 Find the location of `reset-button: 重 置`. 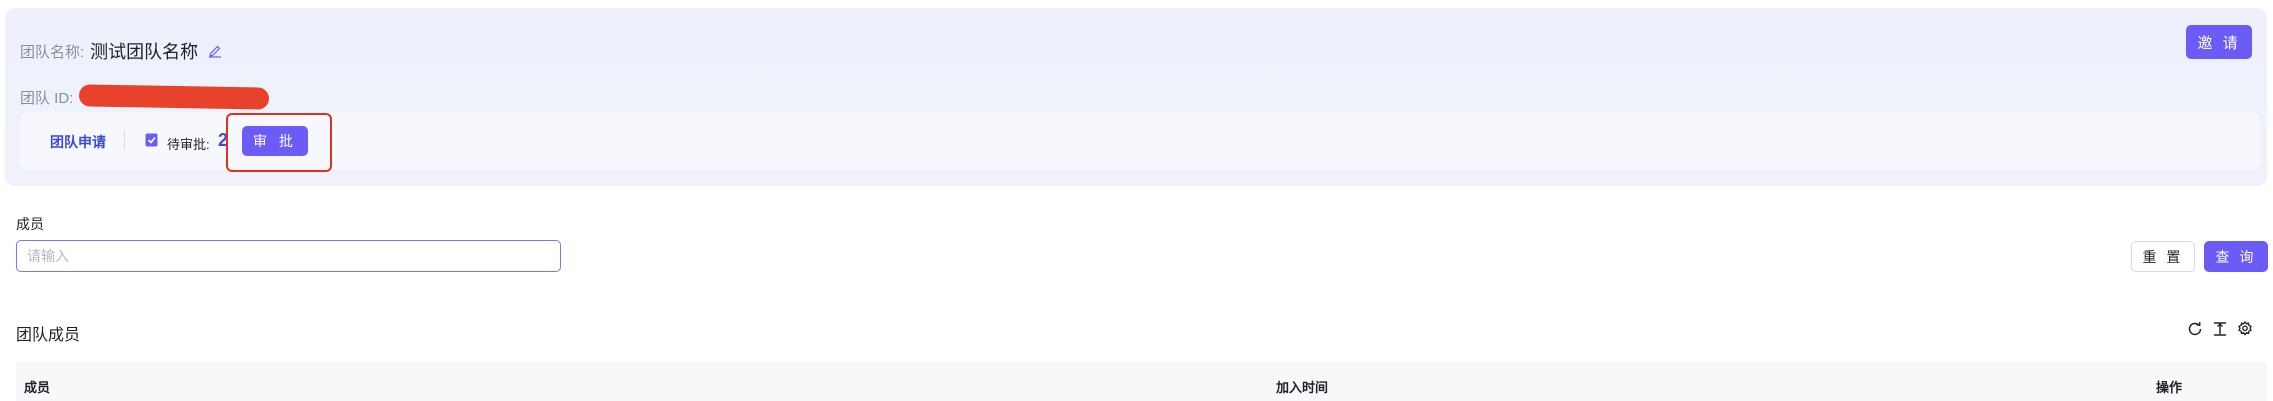

reset-button: 重 置 is located at coordinates (2163, 256).